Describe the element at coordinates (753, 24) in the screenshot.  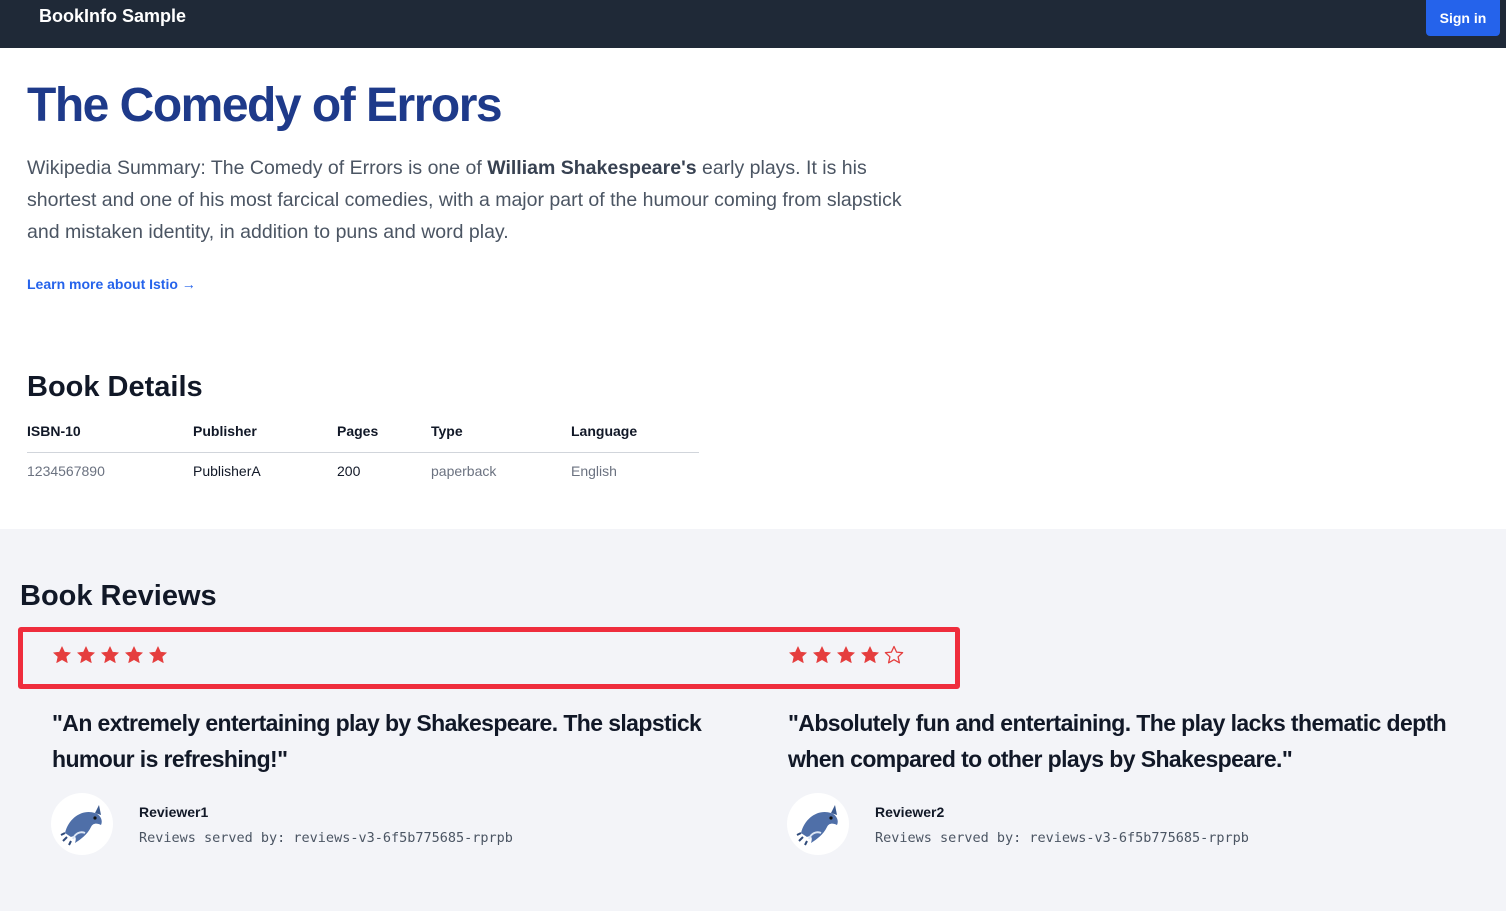
I see `top-navbar: BookInfo Sample Sign in` at that location.